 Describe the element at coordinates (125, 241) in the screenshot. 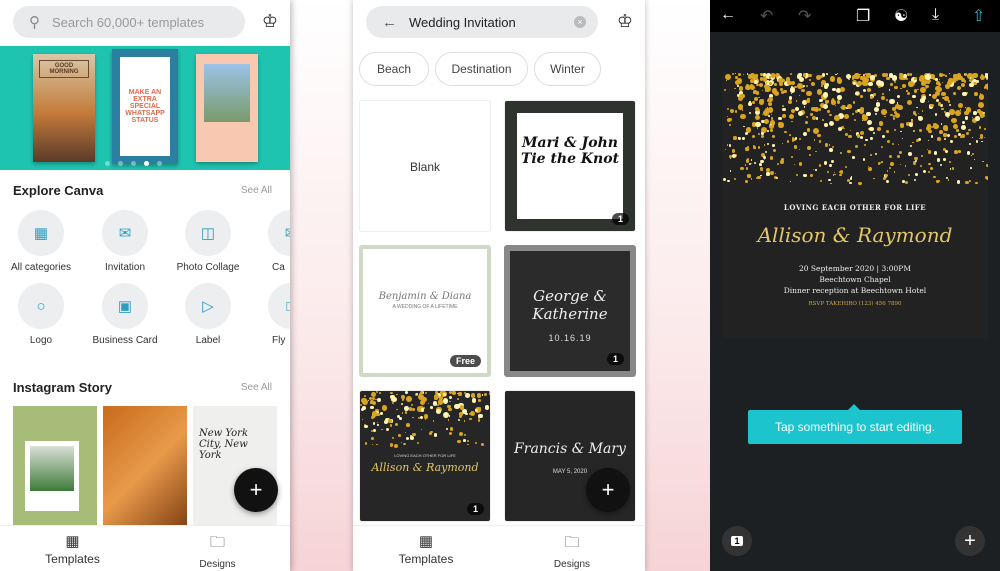

I see `category-invitation: ✉ Invitation` at that location.